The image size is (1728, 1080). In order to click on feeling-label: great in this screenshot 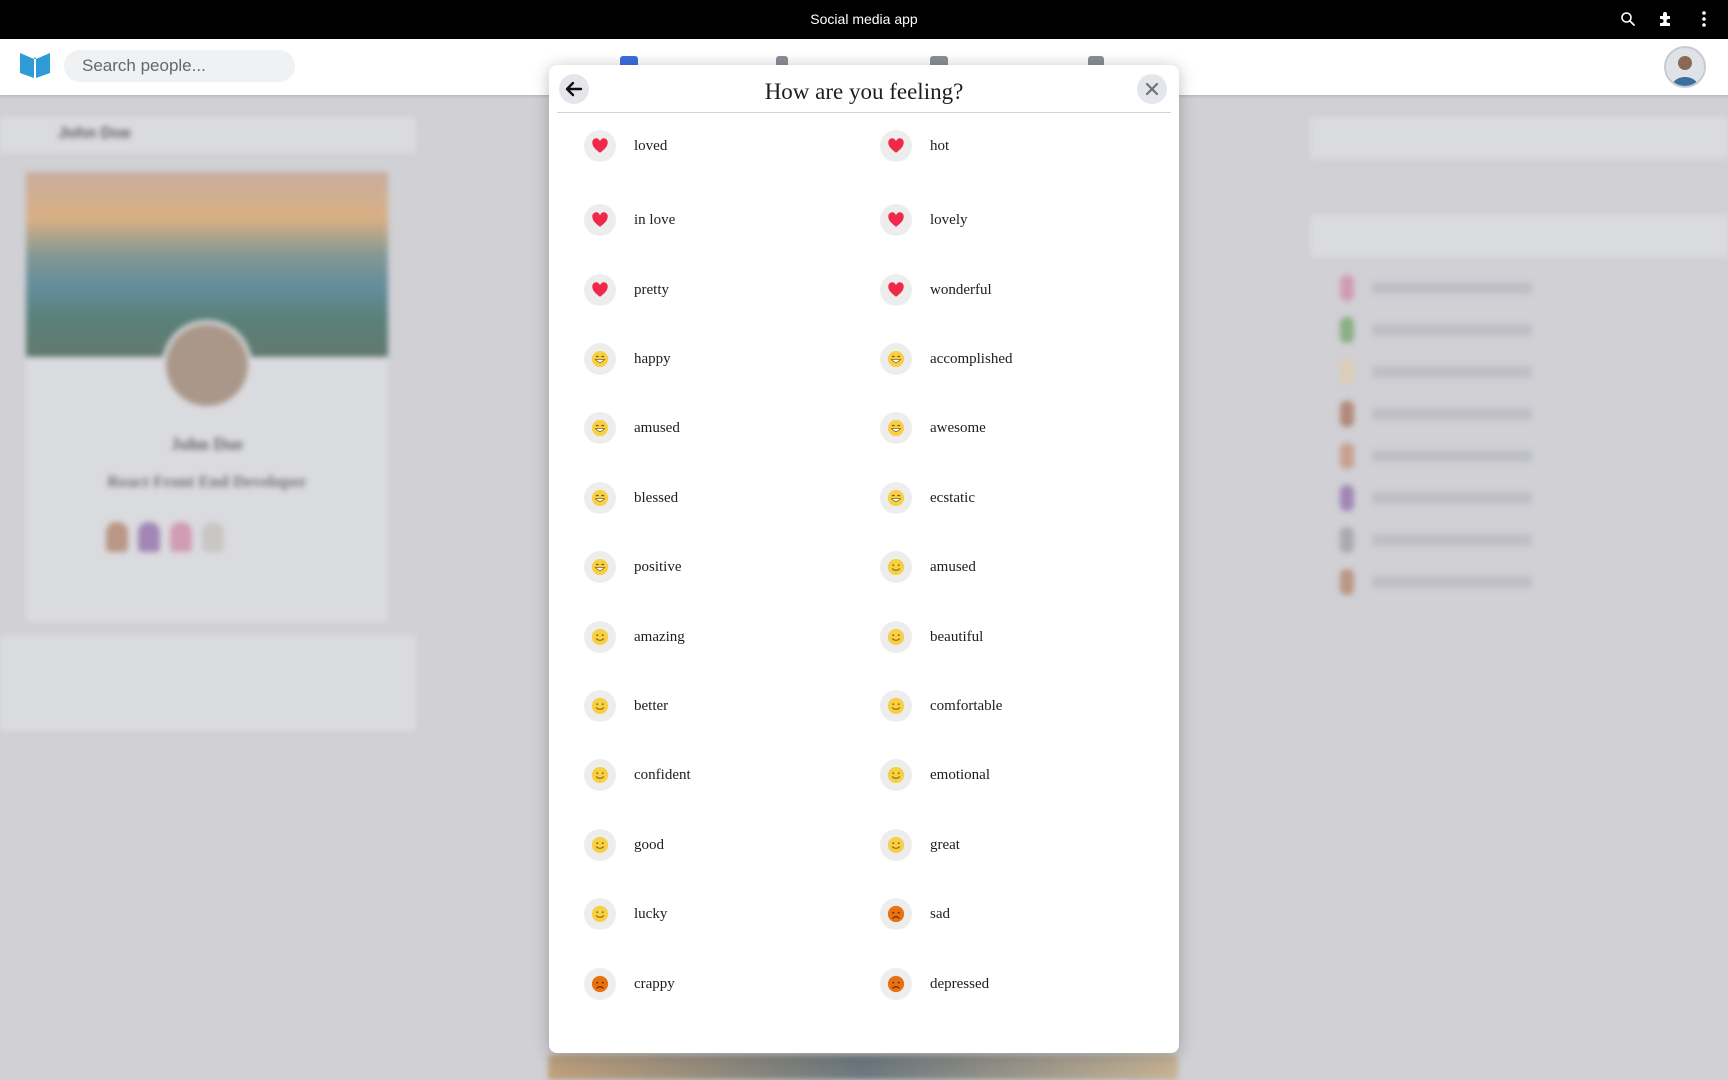, I will do `click(945, 844)`.